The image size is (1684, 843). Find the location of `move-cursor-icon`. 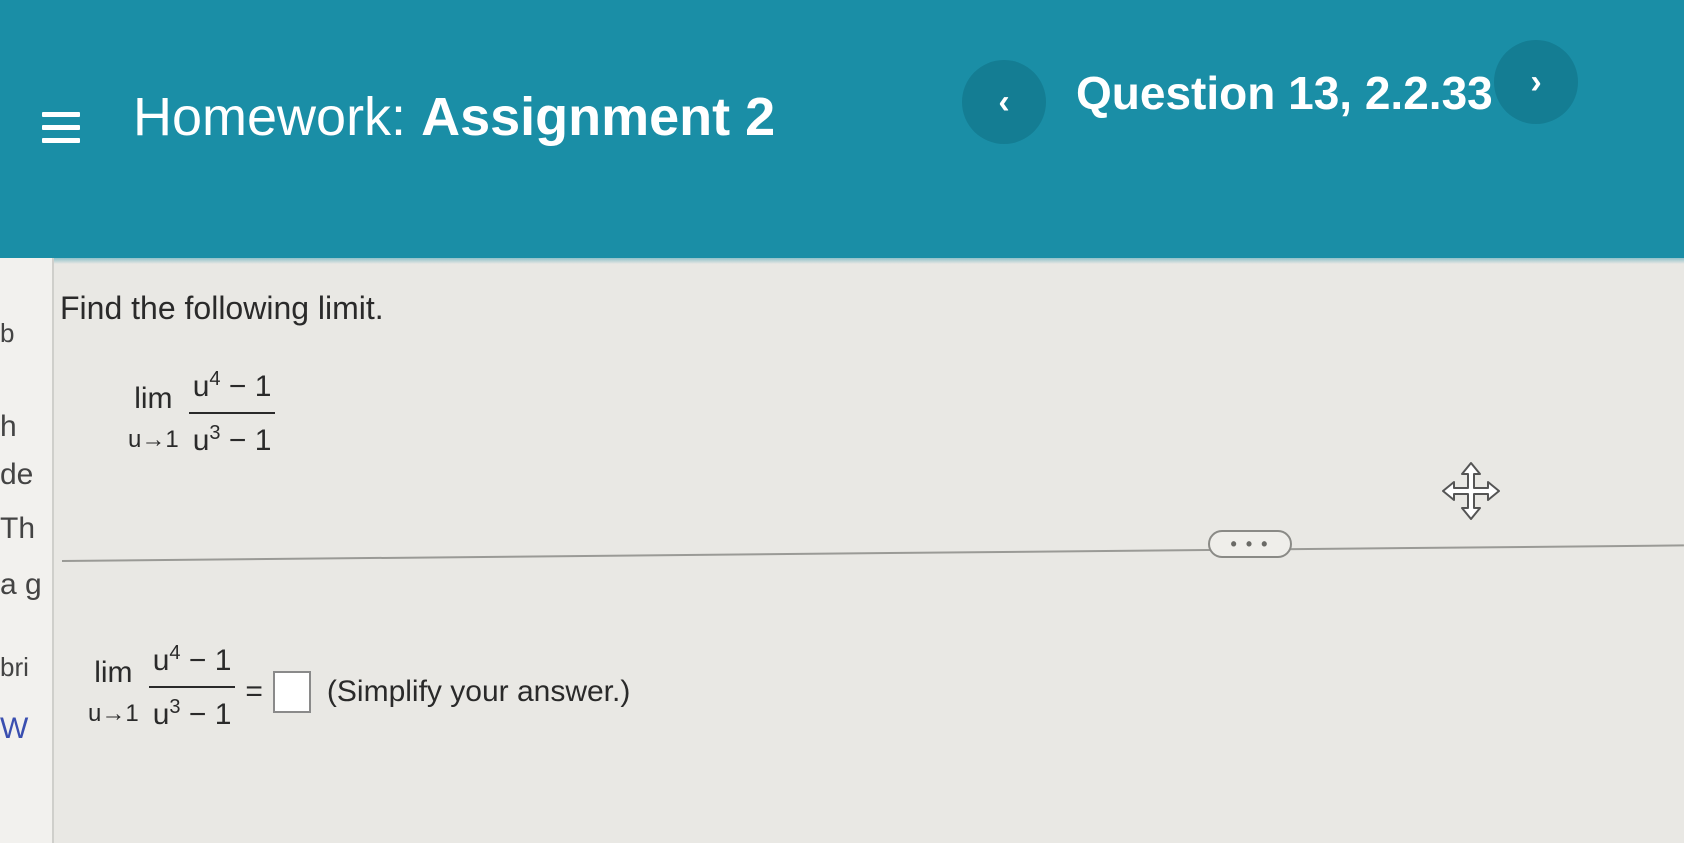

move-cursor-icon is located at coordinates (1471, 491).